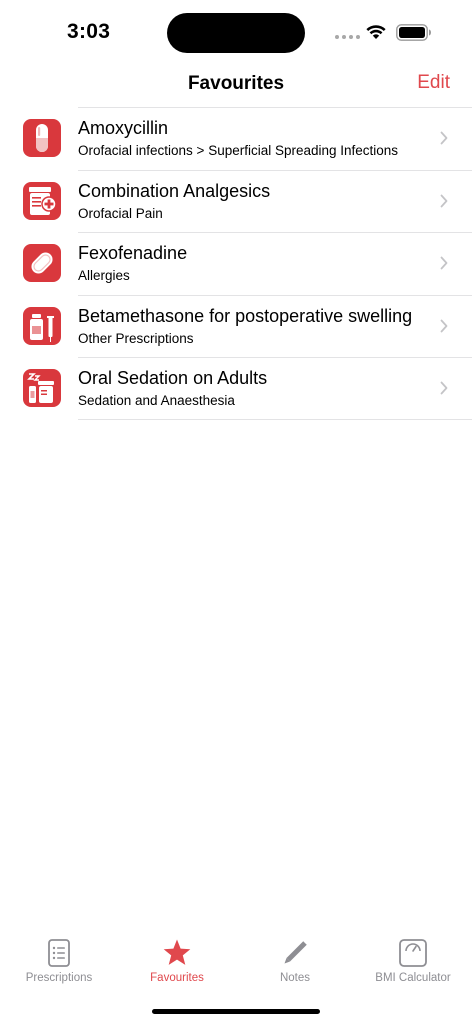 This screenshot has width=472, height=1024. What do you see at coordinates (42, 325) in the screenshot?
I see `vial-syringe-icon` at bounding box center [42, 325].